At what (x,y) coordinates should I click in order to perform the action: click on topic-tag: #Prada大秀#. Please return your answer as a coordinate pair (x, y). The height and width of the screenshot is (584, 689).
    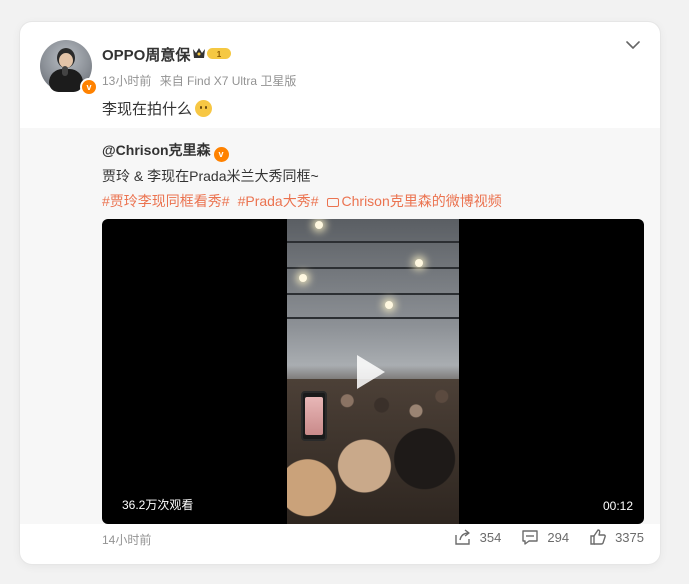
    Looking at the image, I should click on (278, 201).